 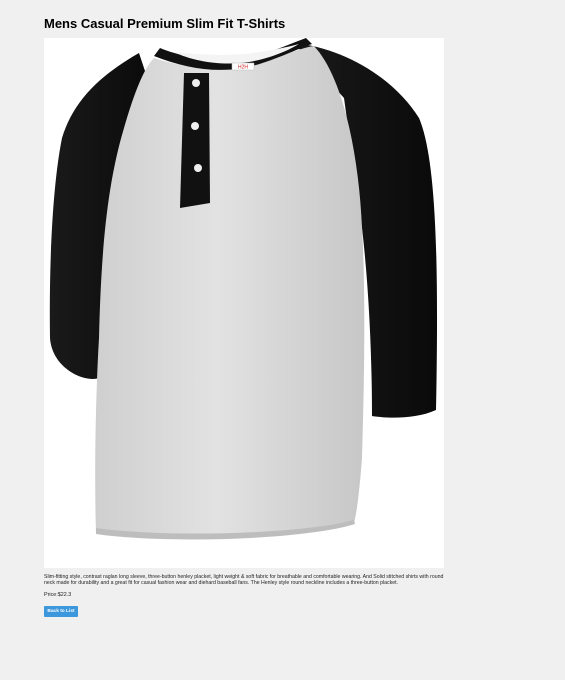 What do you see at coordinates (195, 140) in the screenshot?
I see `shirt-placket` at bounding box center [195, 140].